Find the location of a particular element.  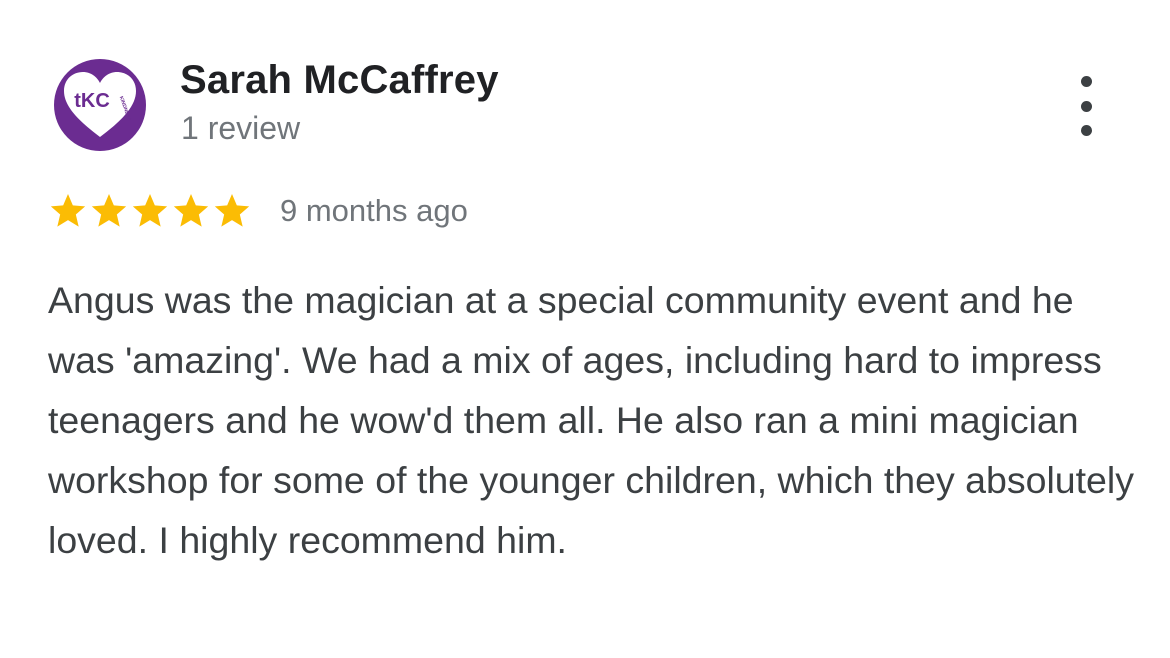

avatar-initials: tKC is located at coordinates (92, 101).